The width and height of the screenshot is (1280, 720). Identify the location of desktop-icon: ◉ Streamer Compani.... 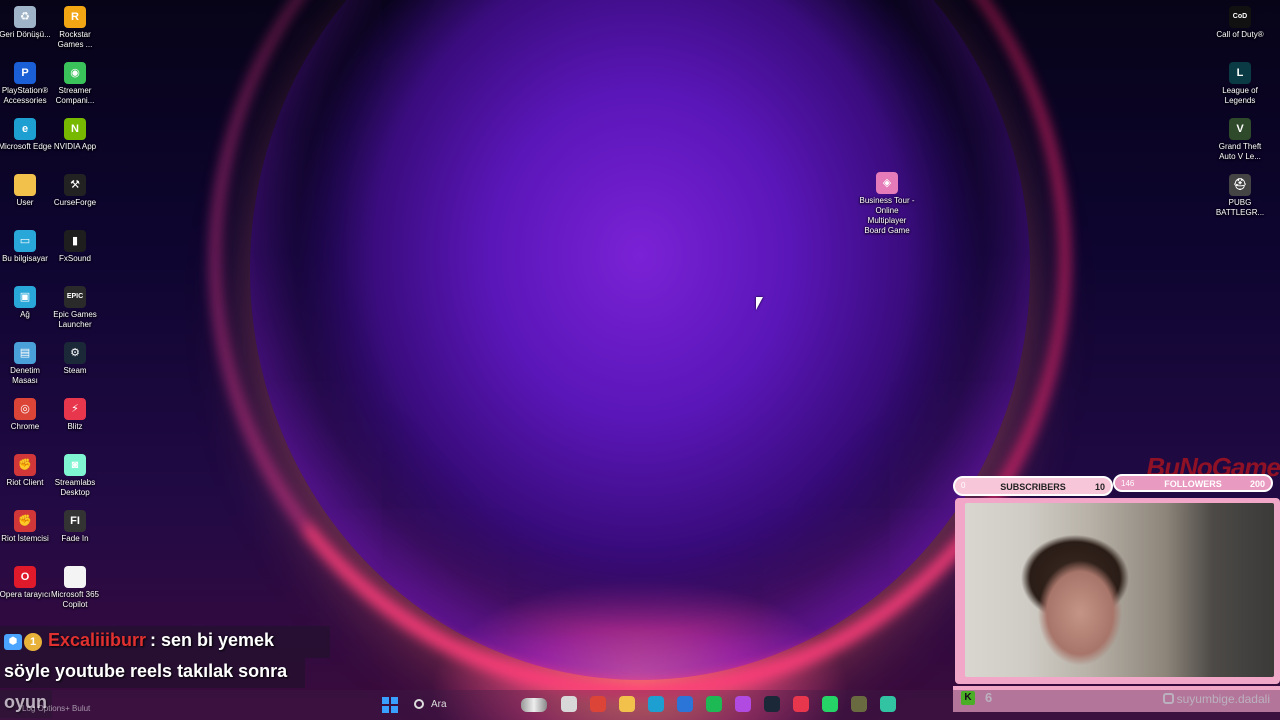
(75, 84).